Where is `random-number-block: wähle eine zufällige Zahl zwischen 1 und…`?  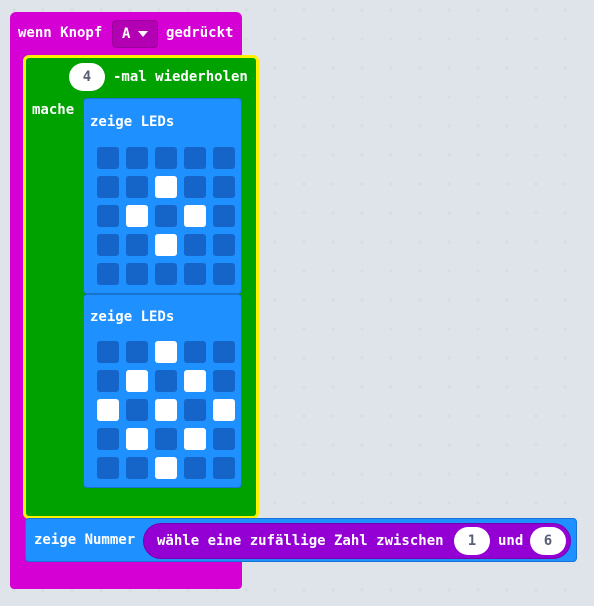
random-number-block: wähle eine zufällige Zahl zwischen 1 und… is located at coordinates (357, 541).